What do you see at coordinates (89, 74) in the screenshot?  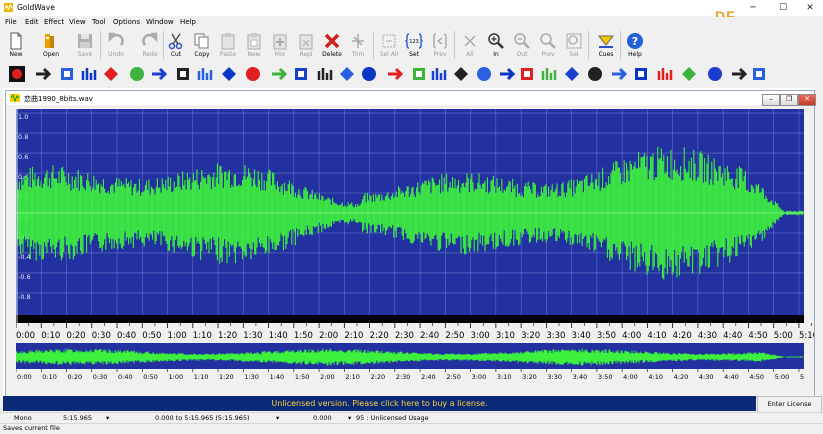 I see `tools-icon` at bounding box center [89, 74].